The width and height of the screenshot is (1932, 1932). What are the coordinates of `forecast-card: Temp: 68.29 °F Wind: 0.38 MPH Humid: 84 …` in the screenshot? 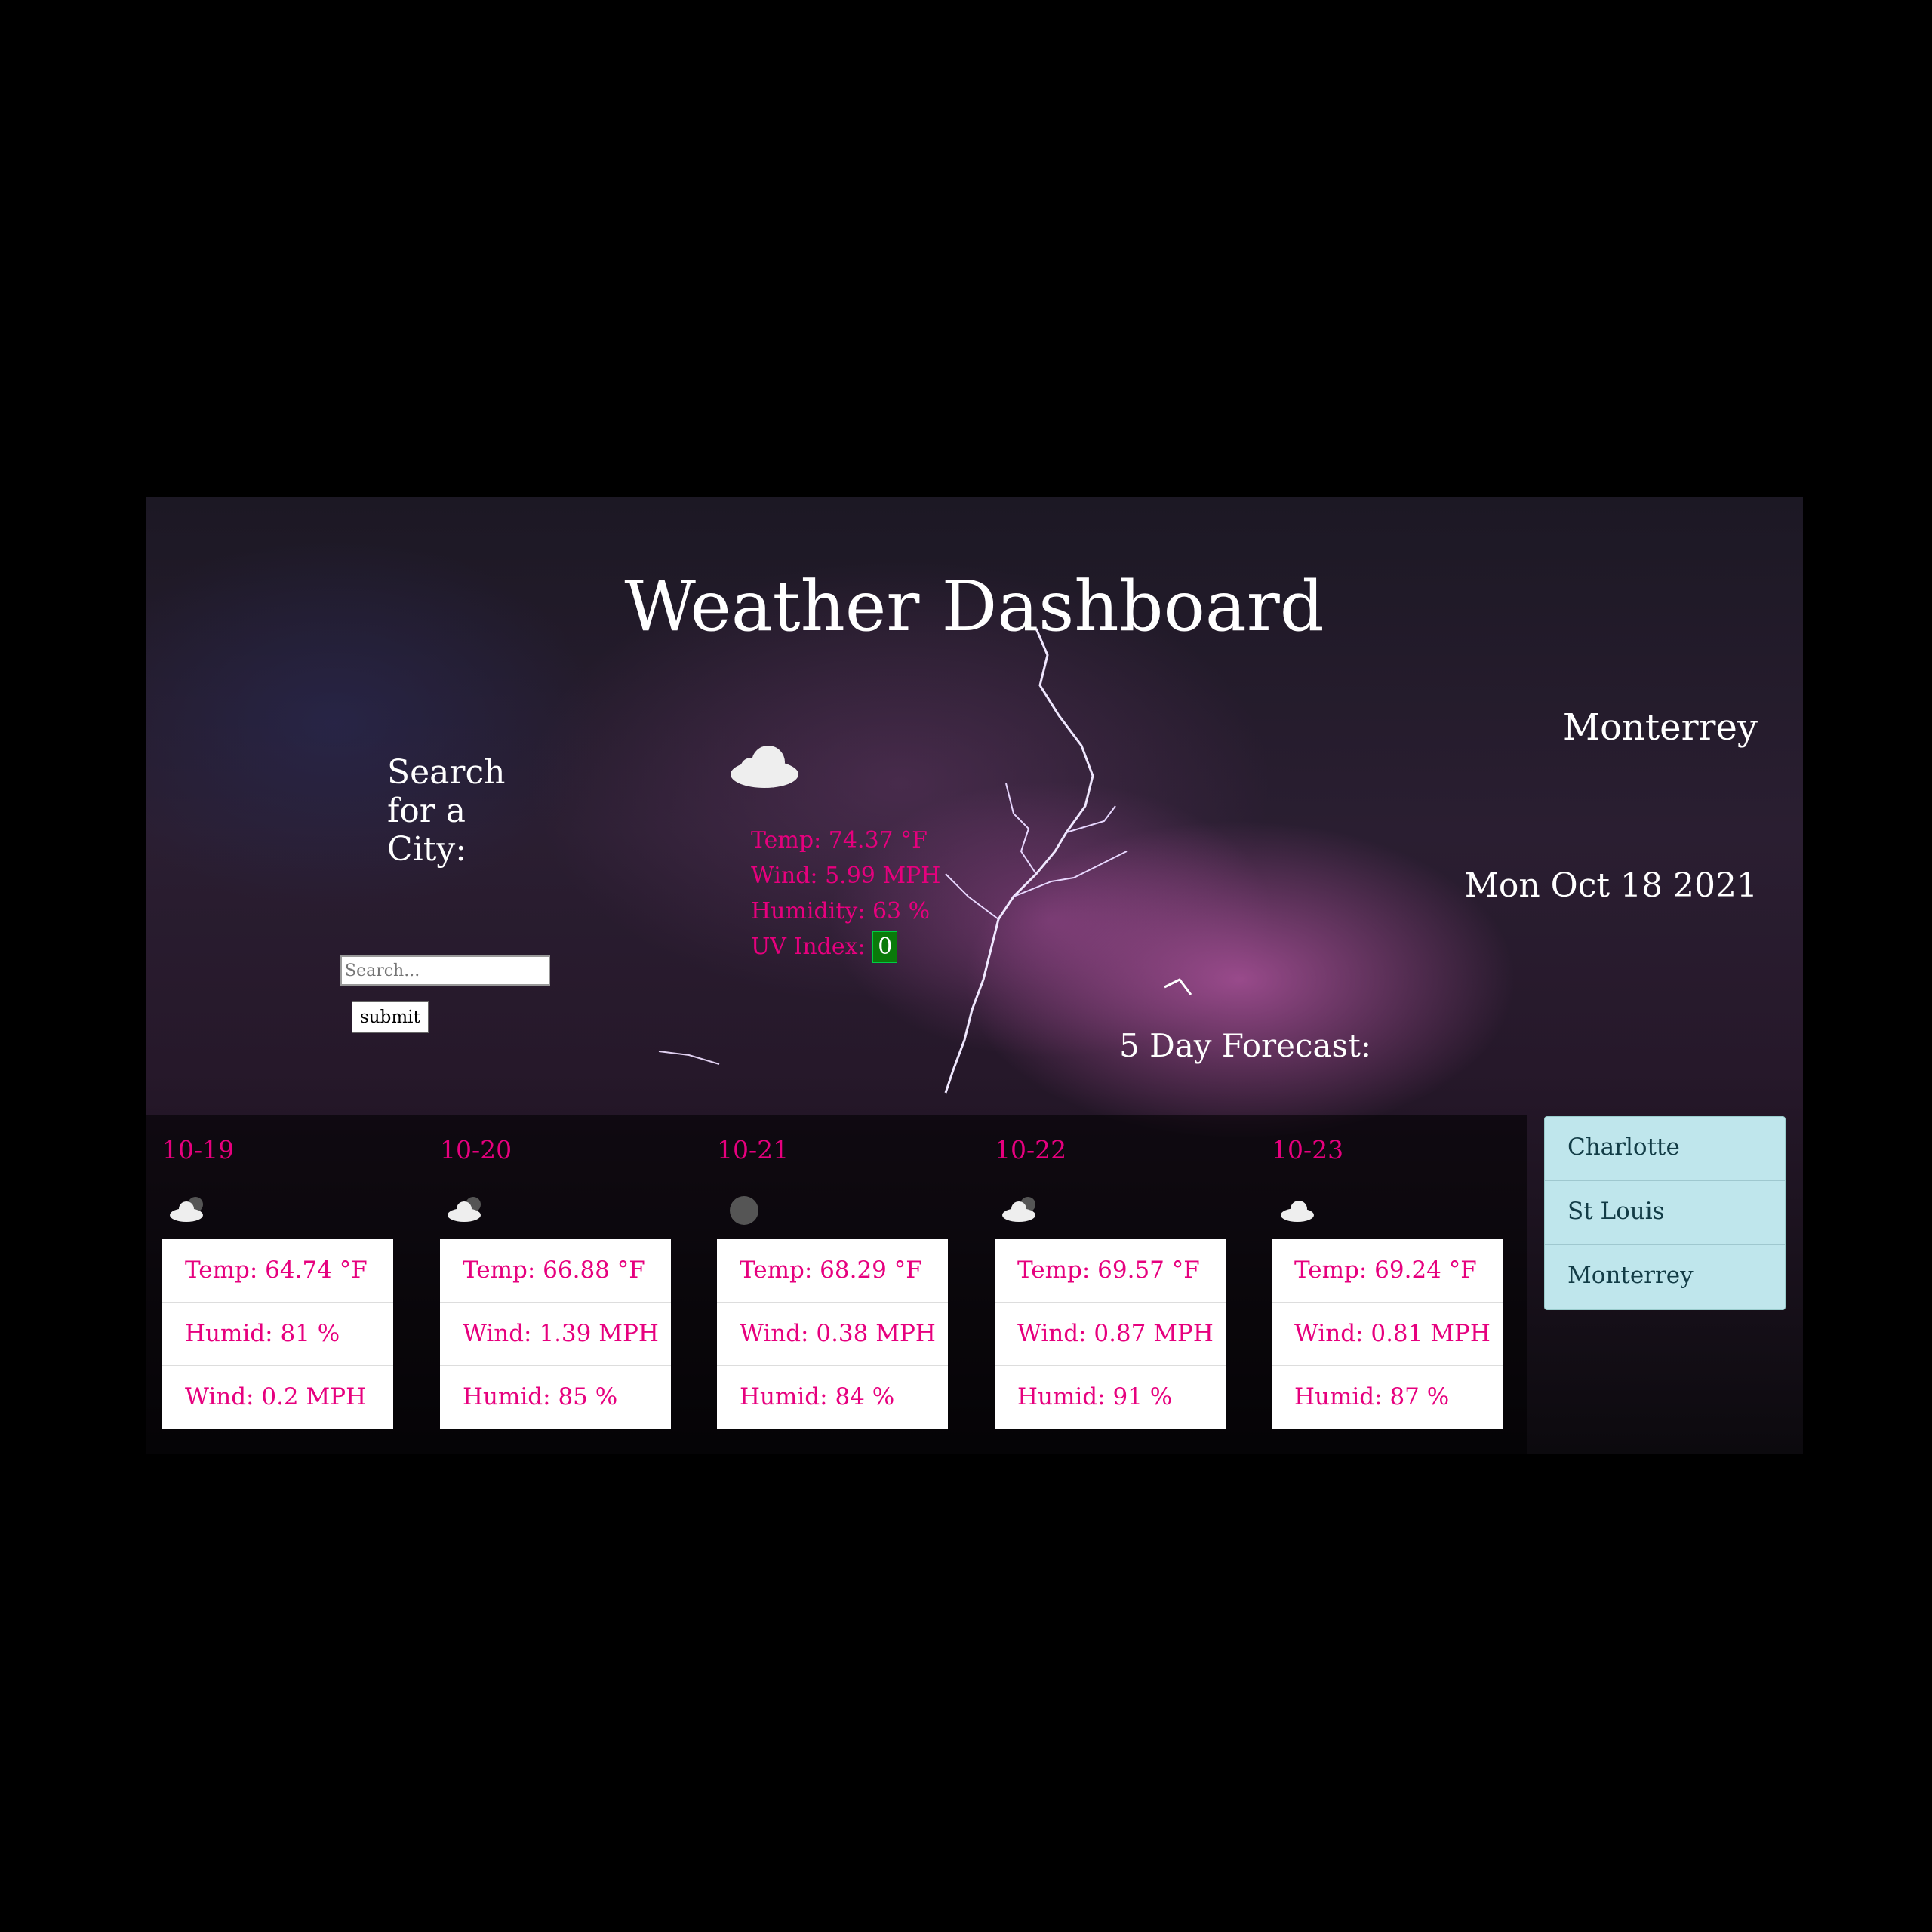 It's located at (832, 1334).